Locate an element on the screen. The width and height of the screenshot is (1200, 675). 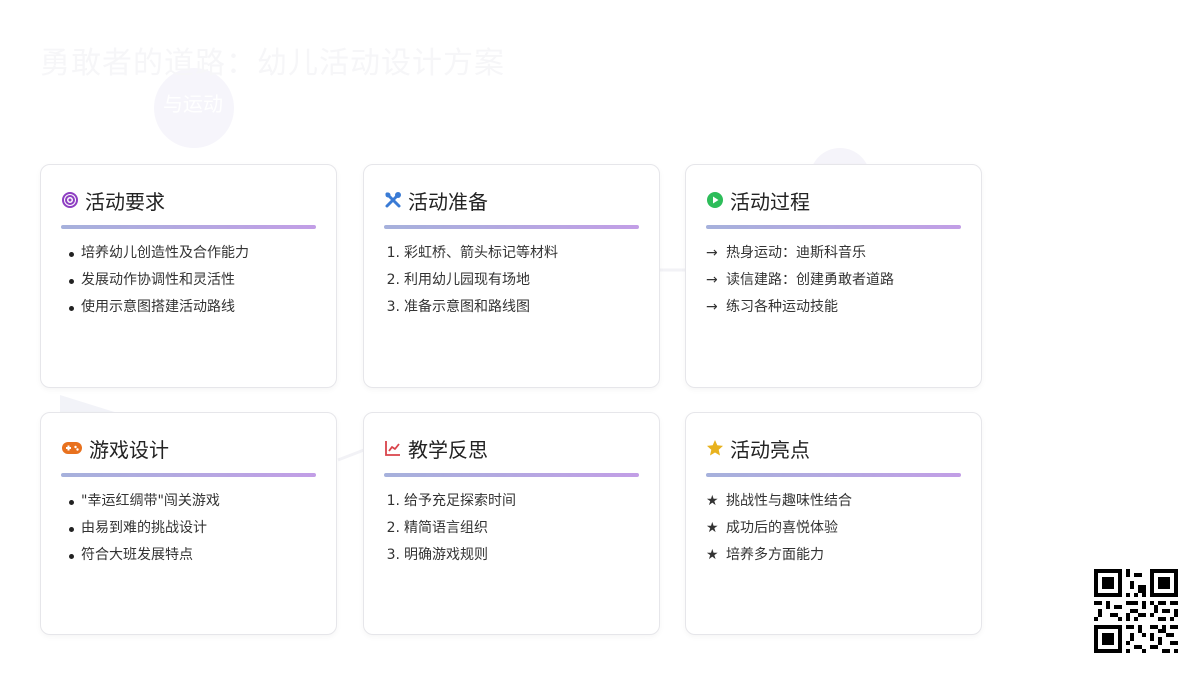
list-item: → 练习各种运动技能 is located at coordinates (838, 308).